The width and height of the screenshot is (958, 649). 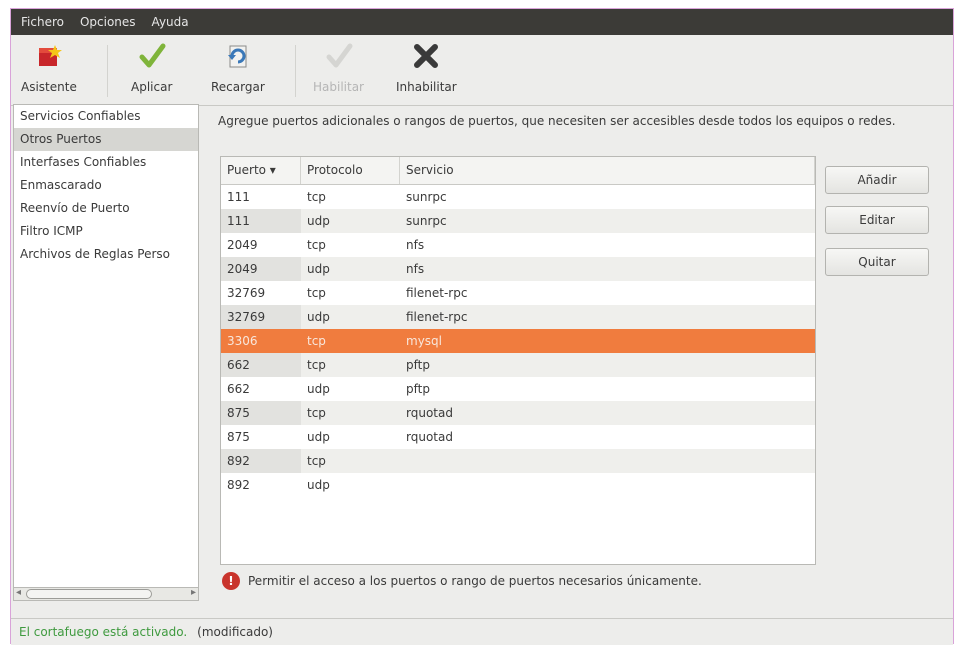 I want to click on table-header: Puerto ▾ Protocolo Servicio, so click(x=518, y=171).